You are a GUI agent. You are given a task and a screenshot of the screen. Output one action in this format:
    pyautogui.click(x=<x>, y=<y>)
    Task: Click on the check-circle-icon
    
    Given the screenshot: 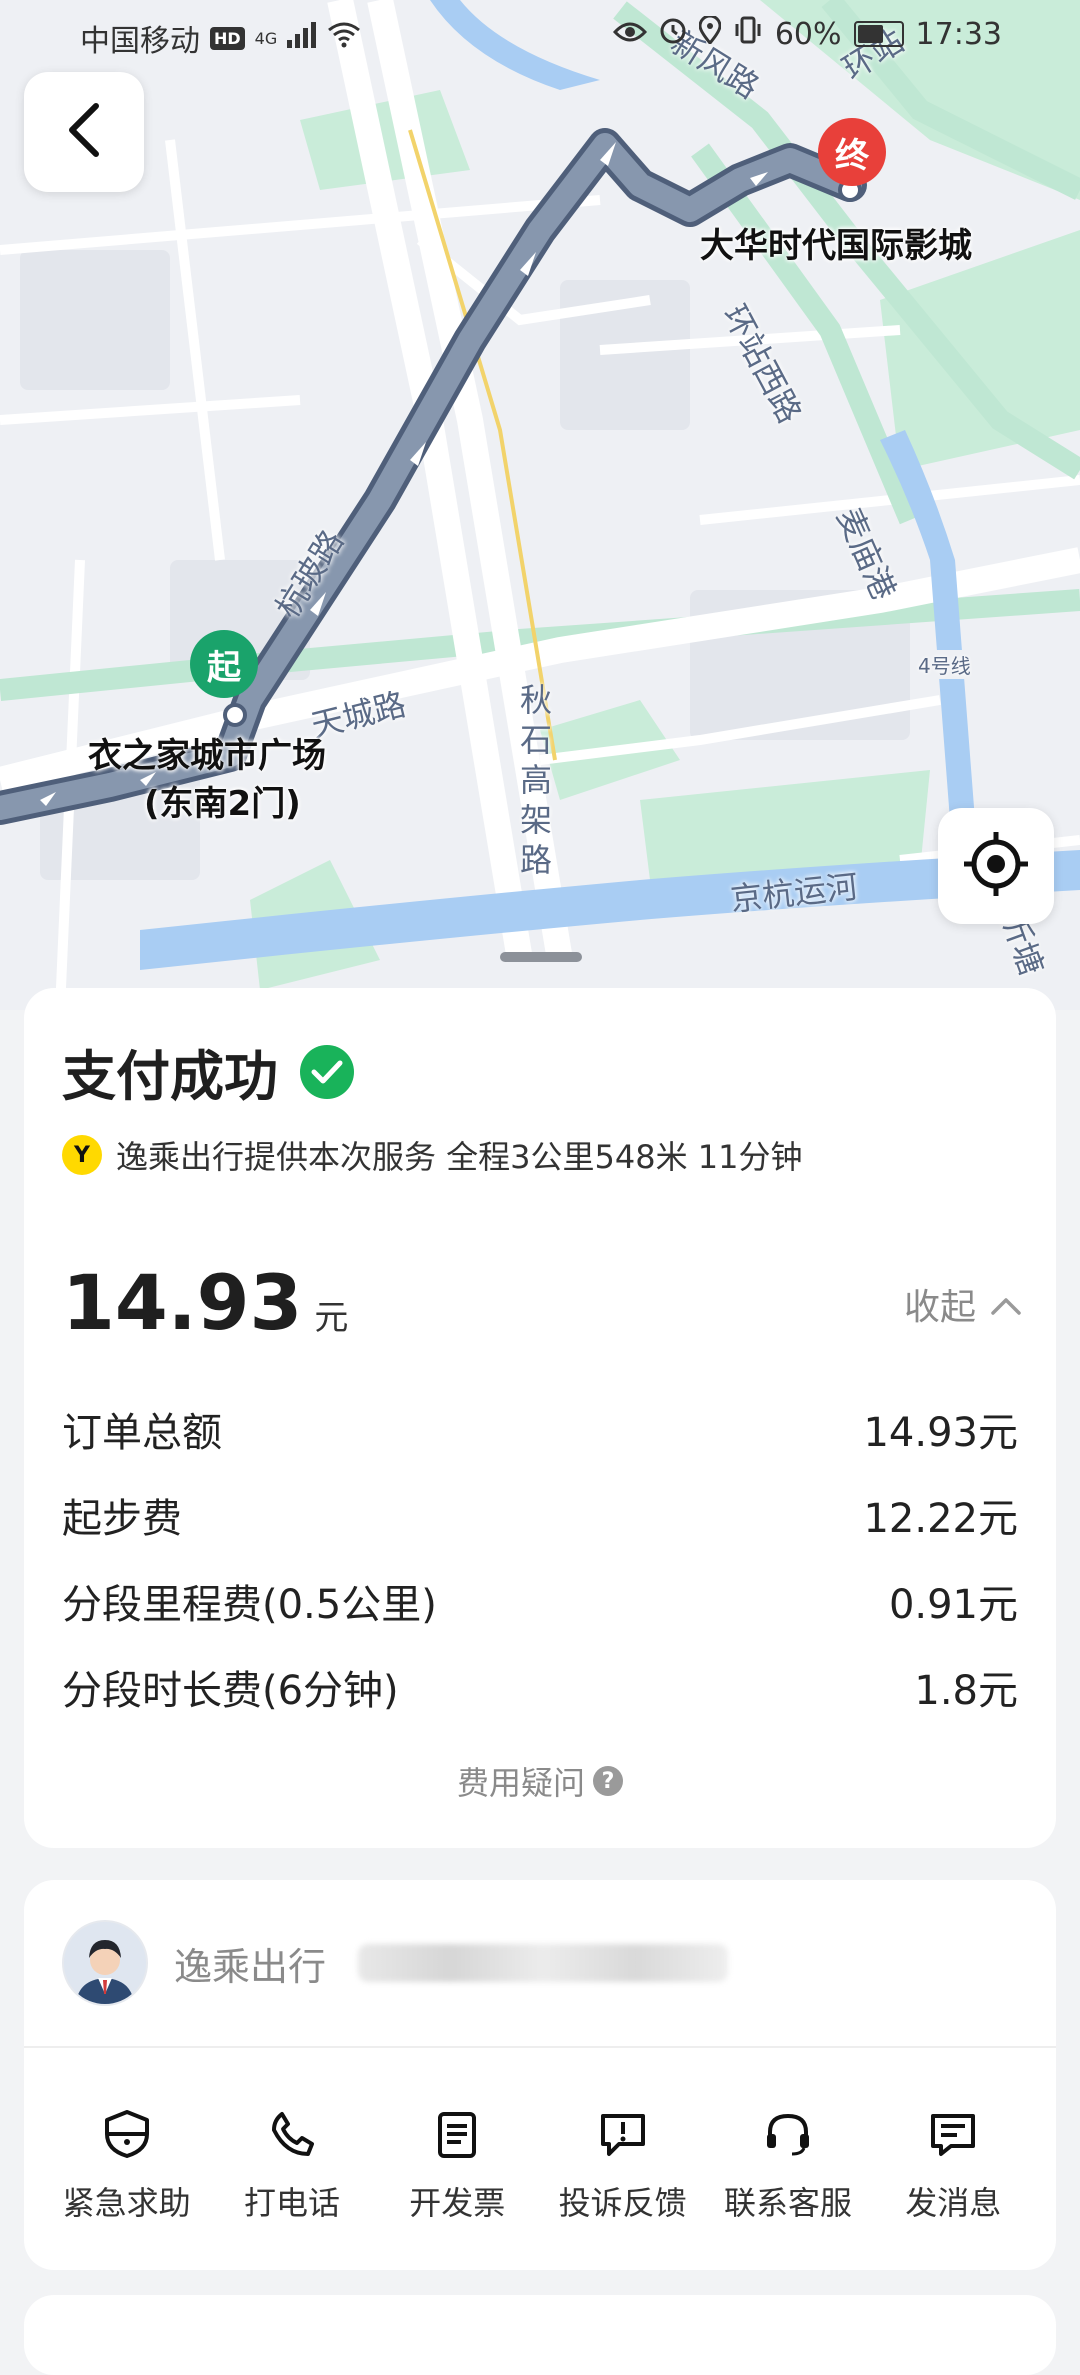 What is the action you would take?
    pyautogui.click(x=327, y=1071)
    